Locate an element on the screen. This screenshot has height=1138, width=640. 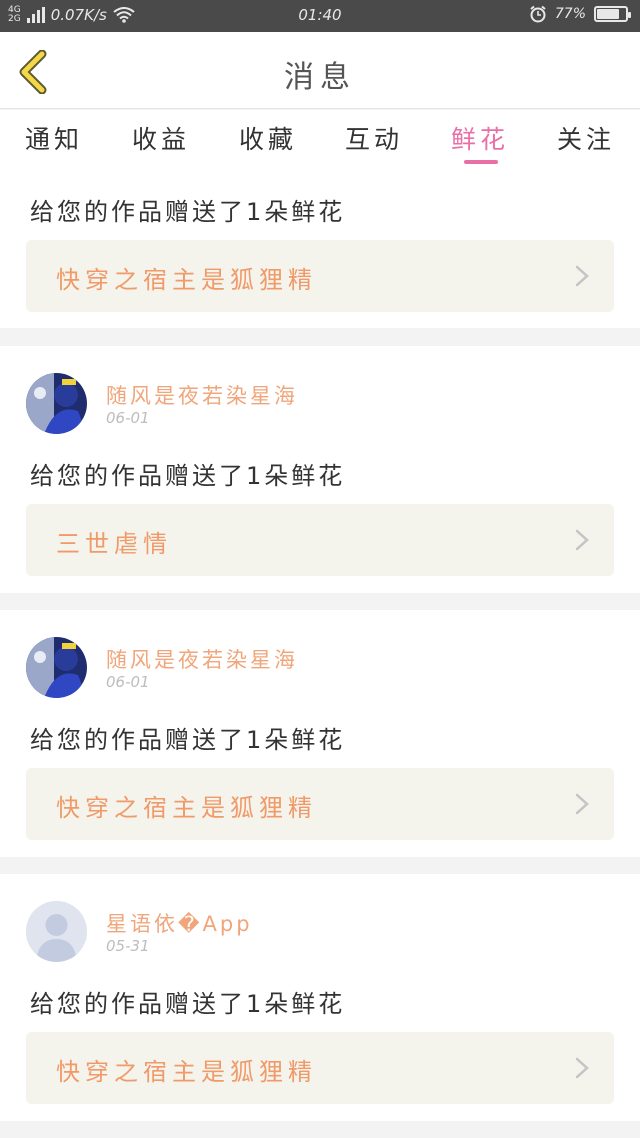
work-title: 三世虐情 is located at coordinates (114, 544).